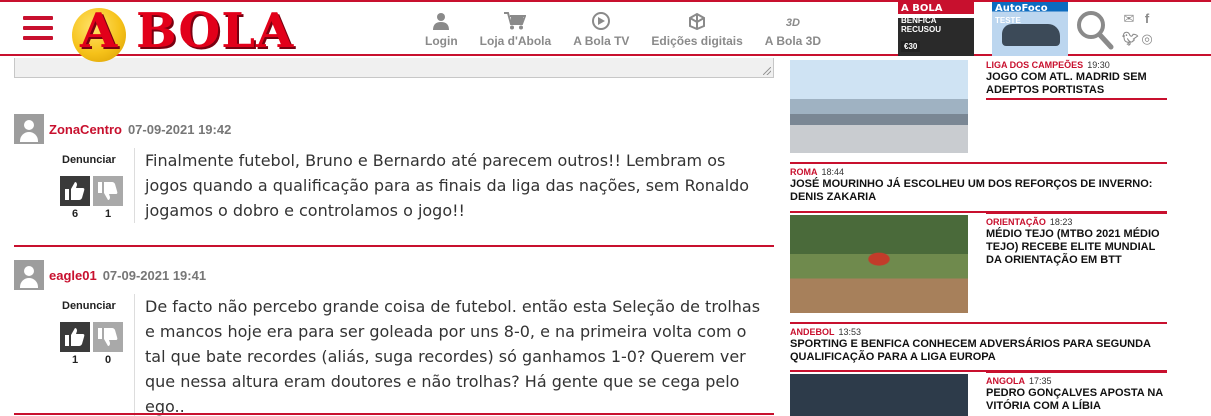 This screenshot has width=1211, height=416. What do you see at coordinates (108, 214) in the screenshot?
I see `dislike-count: 1` at bounding box center [108, 214].